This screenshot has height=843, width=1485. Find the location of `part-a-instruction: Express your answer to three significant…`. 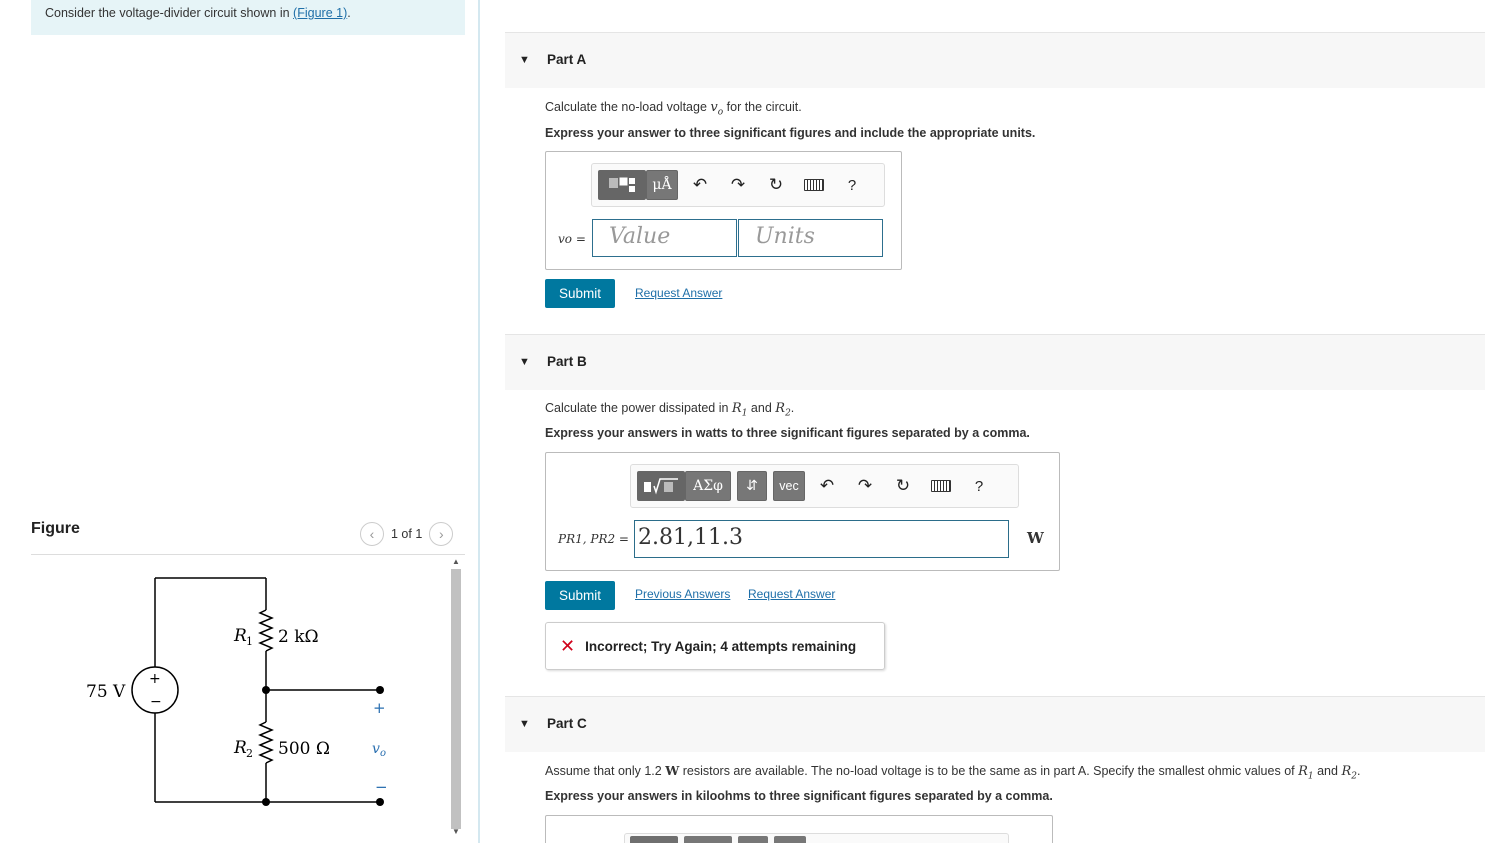

part-a-instruction: Express your answer to three significant… is located at coordinates (790, 133).